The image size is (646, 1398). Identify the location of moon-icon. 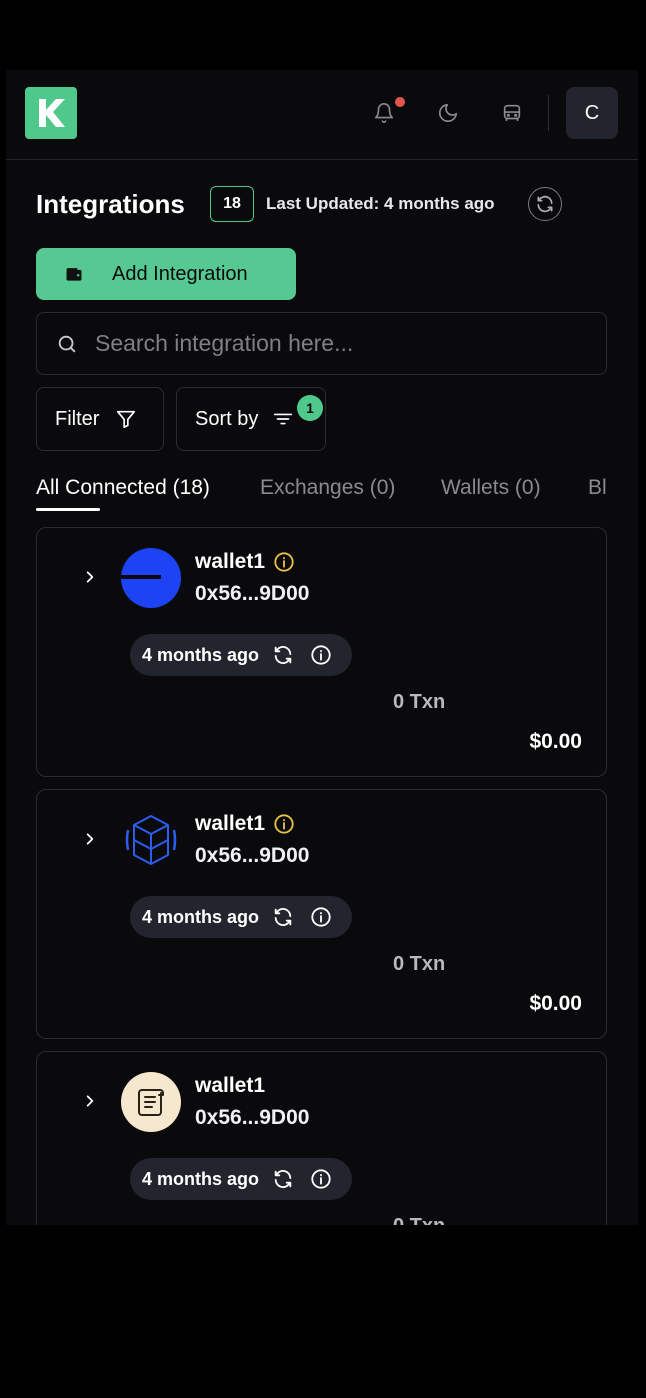
(448, 113).